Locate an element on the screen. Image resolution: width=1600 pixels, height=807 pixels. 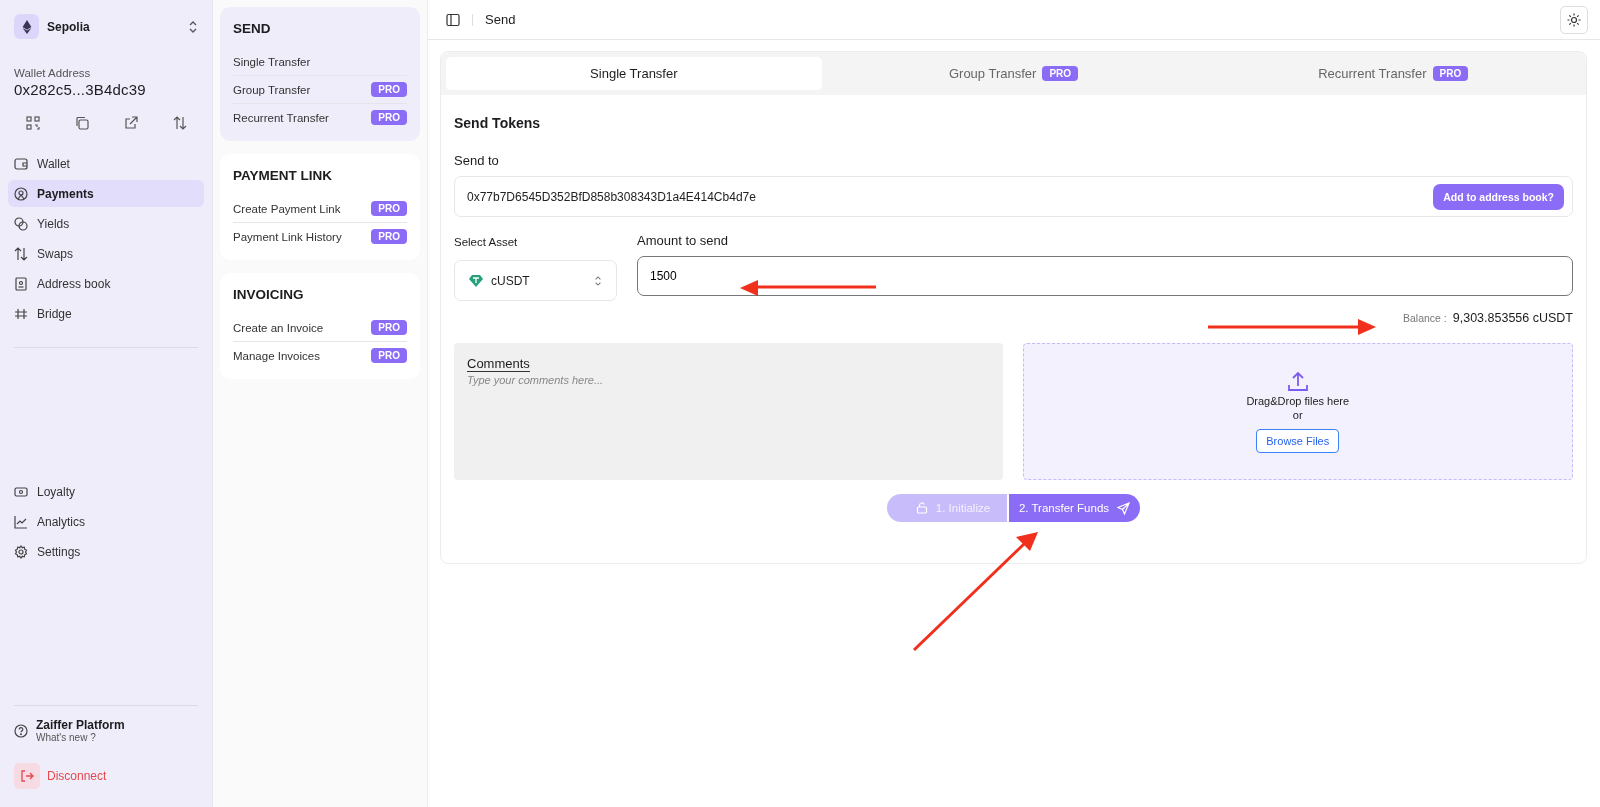
balance-label: Balance : is located at coordinates (1425, 318).